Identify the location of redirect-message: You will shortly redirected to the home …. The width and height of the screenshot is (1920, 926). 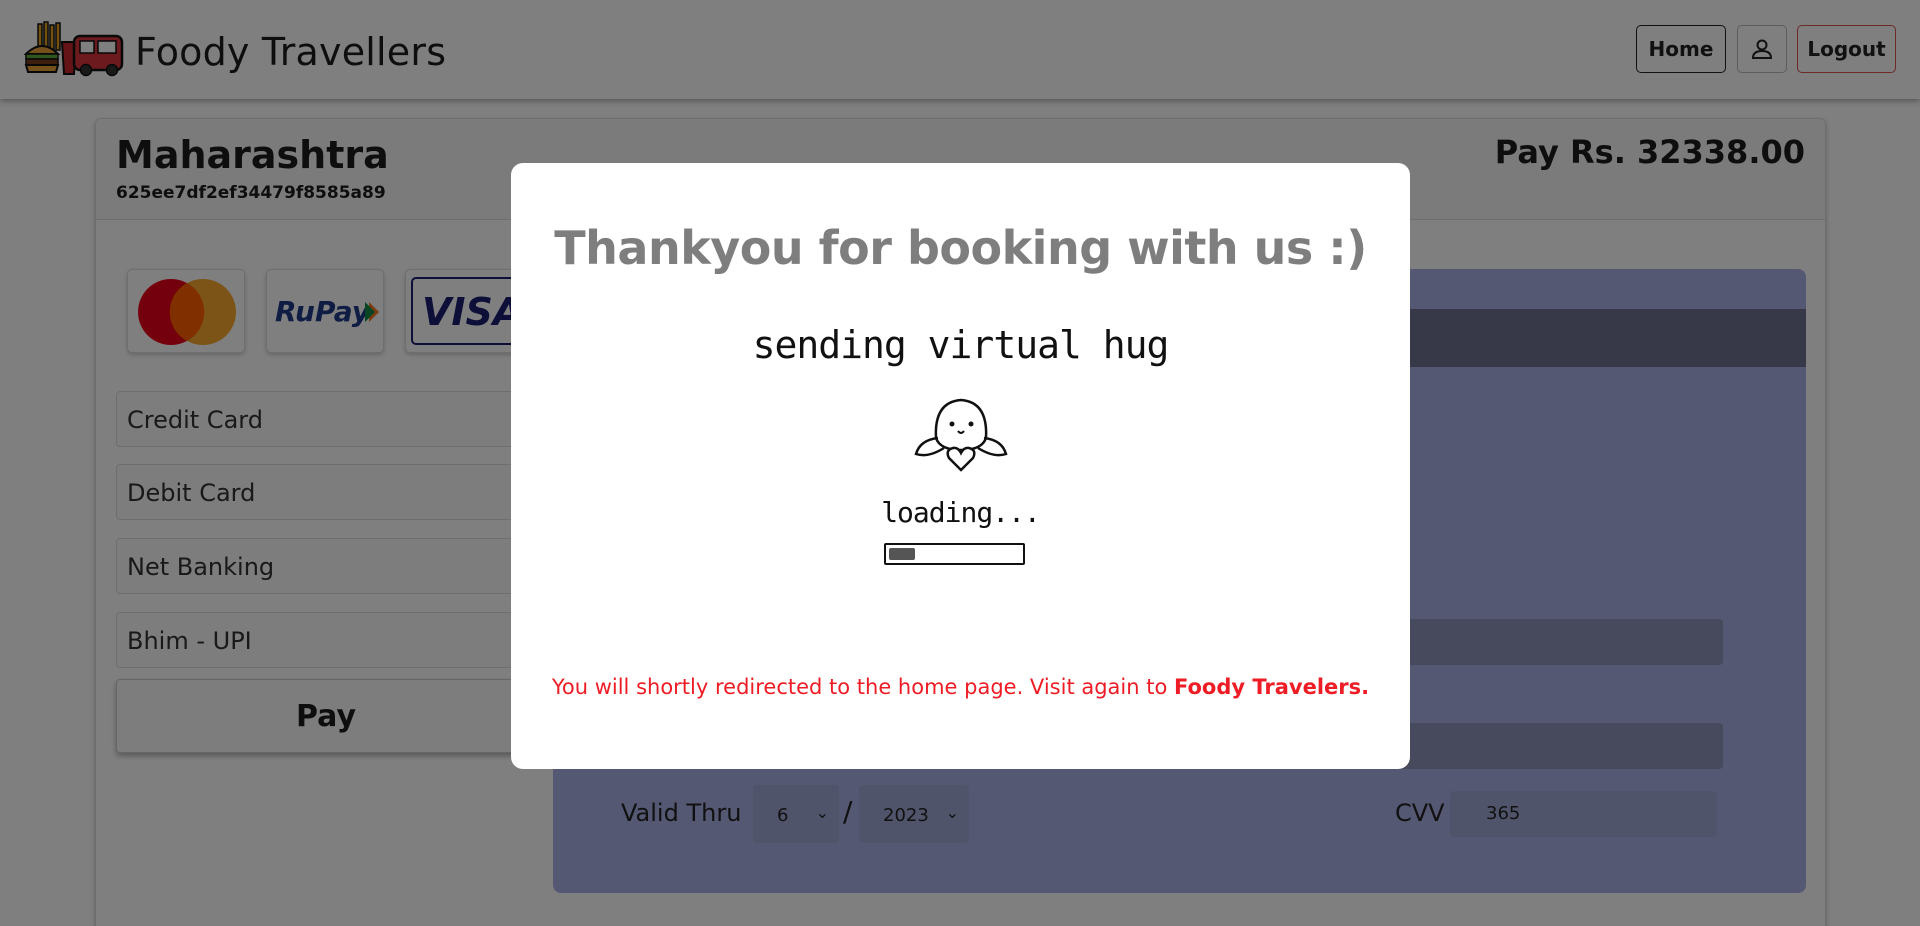
(960, 687).